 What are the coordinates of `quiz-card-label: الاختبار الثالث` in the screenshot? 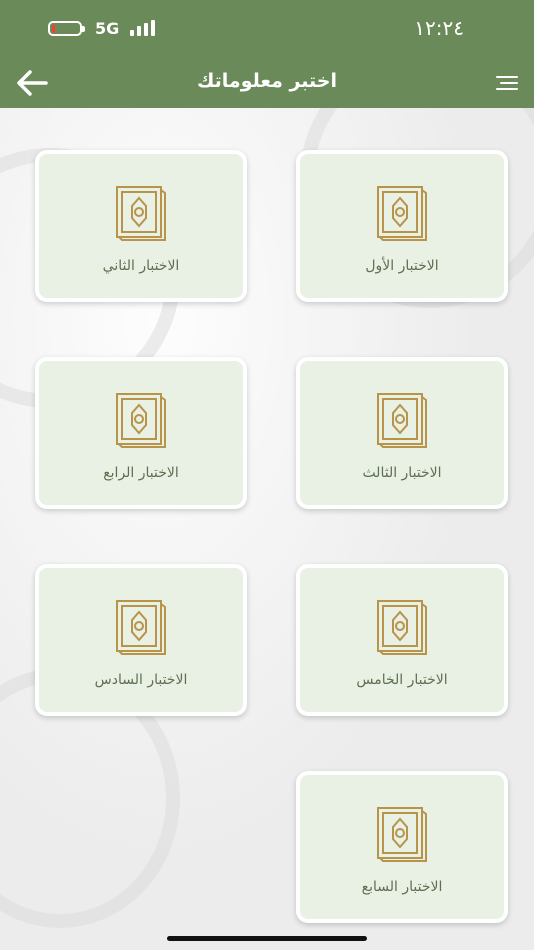 It's located at (402, 473).